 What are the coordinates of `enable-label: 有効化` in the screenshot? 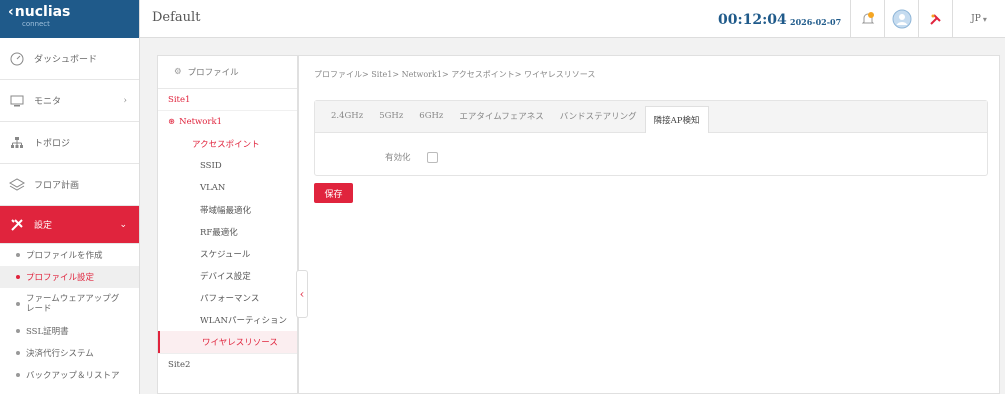 It's located at (398, 158).